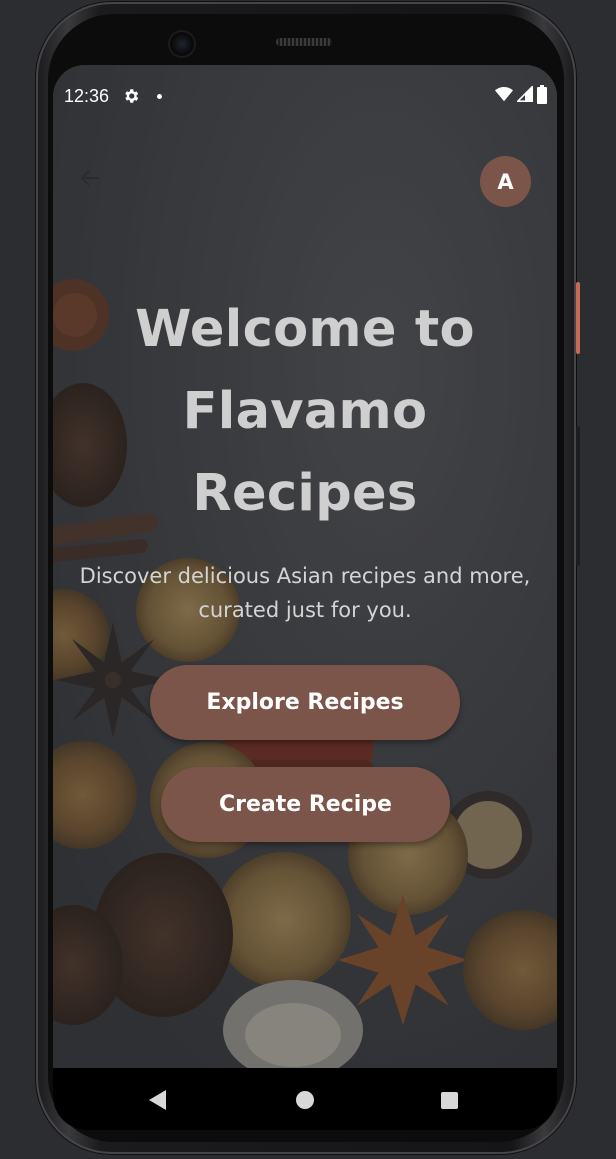 This screenshot has height=1159, width=616. I want to click on create-recipe-button: Create Recipe, so click(305, 804).